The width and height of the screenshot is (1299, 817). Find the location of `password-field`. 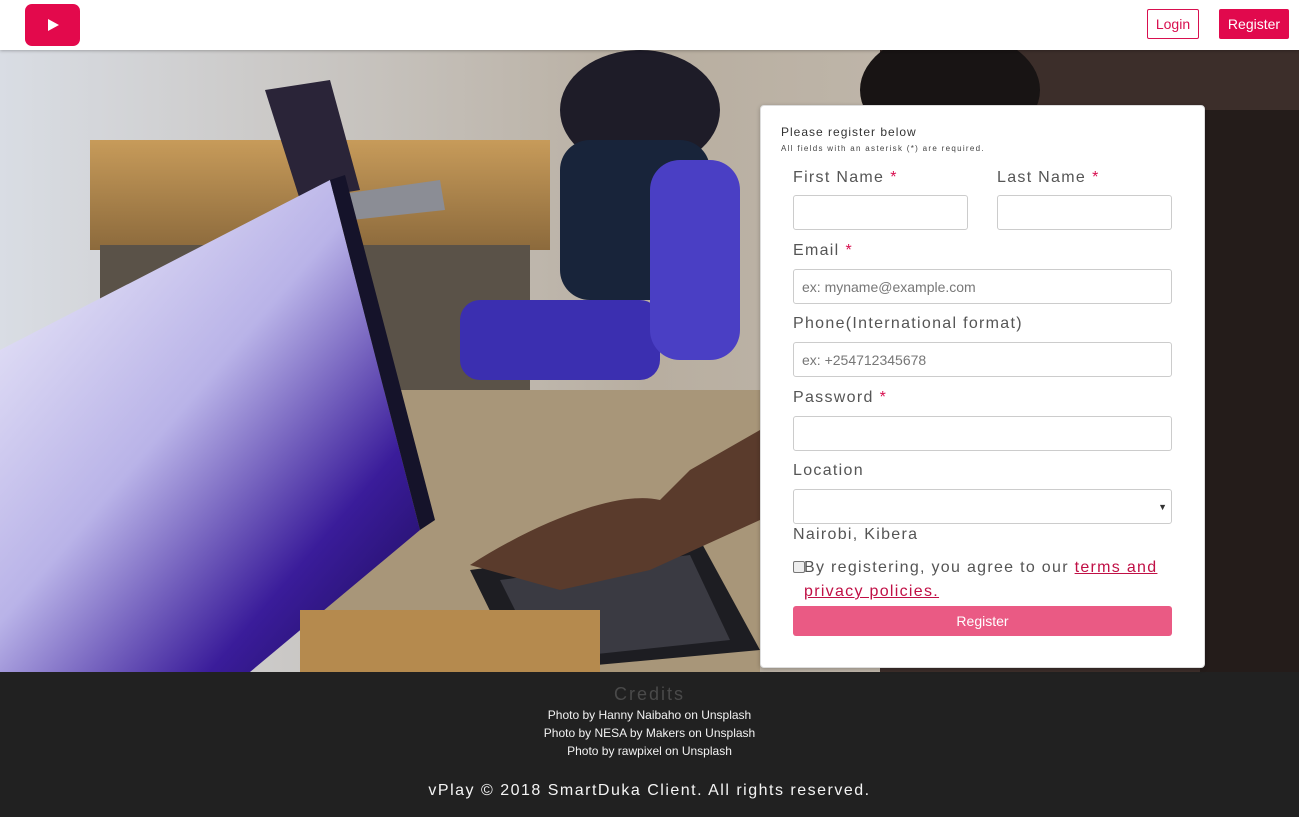

password-field is located at coordinates (982, 433).